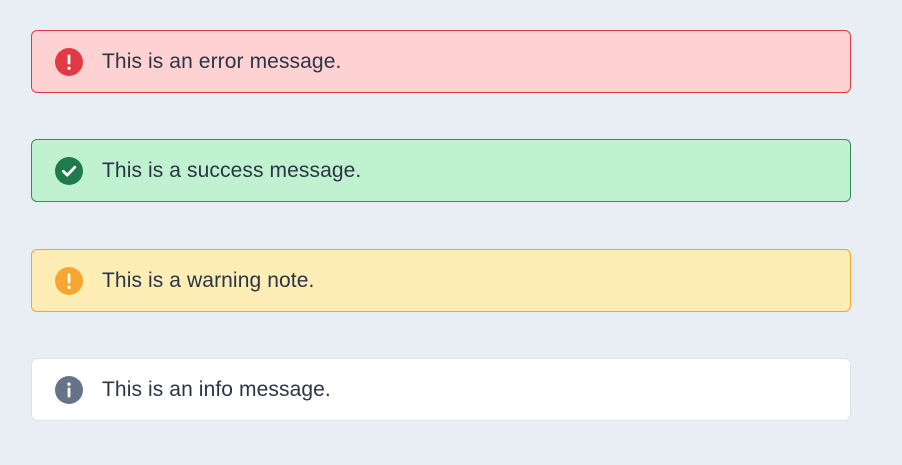 This screenshot has height=465, width=902. What do you see at coordinates (441, 61) in the screenshot?
I see `error-alert: This is an error message.` at bounding box center [441, 61].